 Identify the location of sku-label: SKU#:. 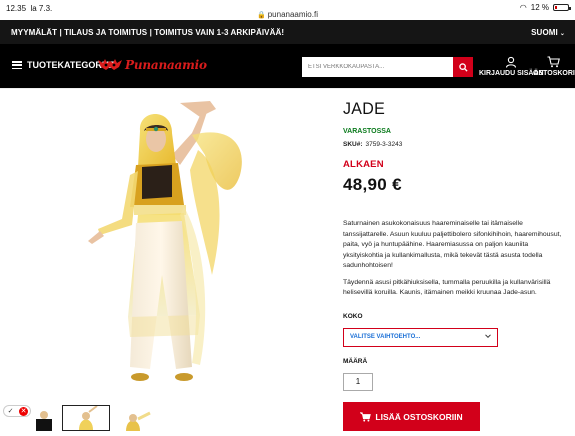
(353, 144).